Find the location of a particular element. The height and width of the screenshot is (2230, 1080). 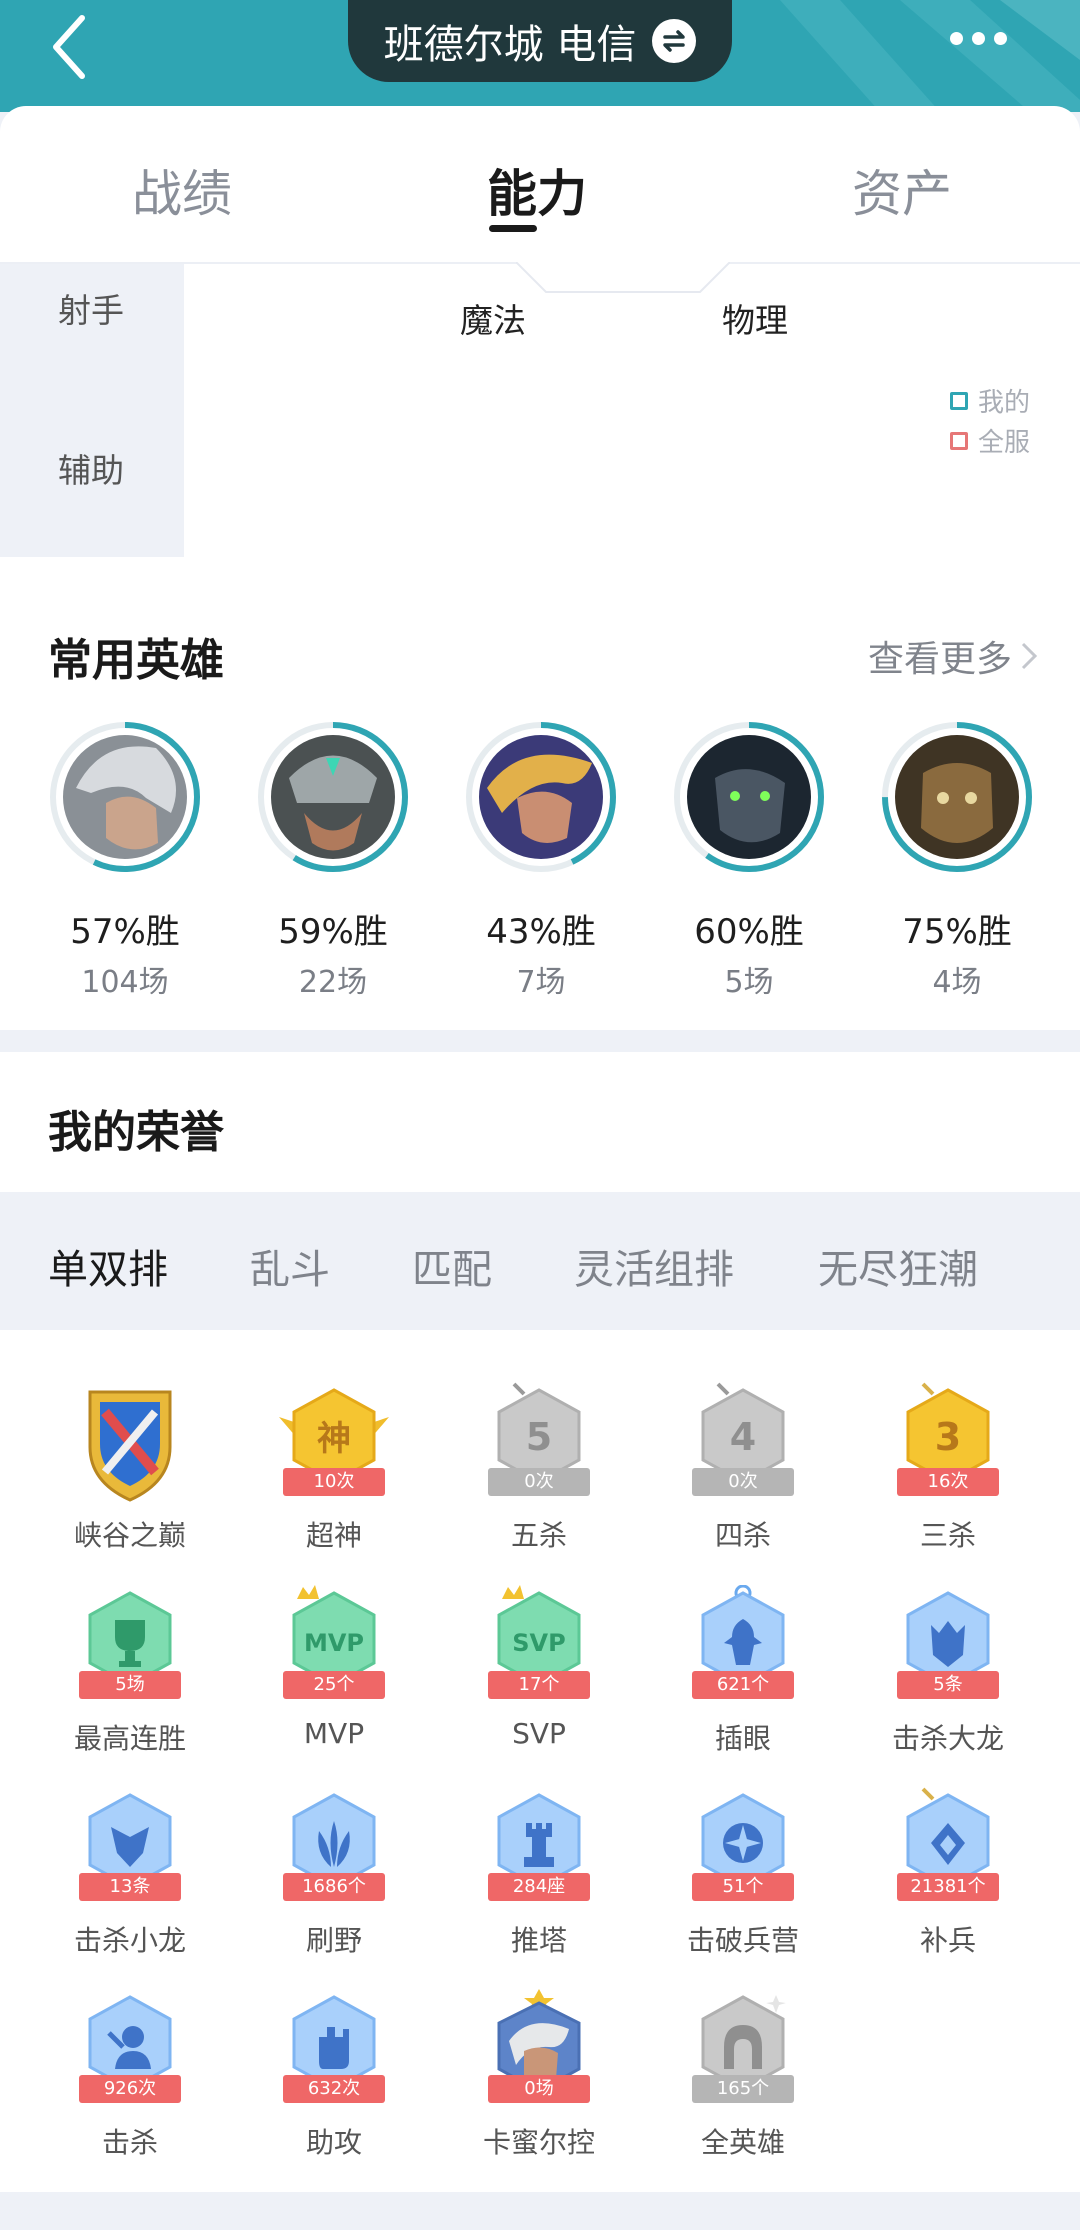

tab-record: 战绩 is located at coordinates (182, 190).